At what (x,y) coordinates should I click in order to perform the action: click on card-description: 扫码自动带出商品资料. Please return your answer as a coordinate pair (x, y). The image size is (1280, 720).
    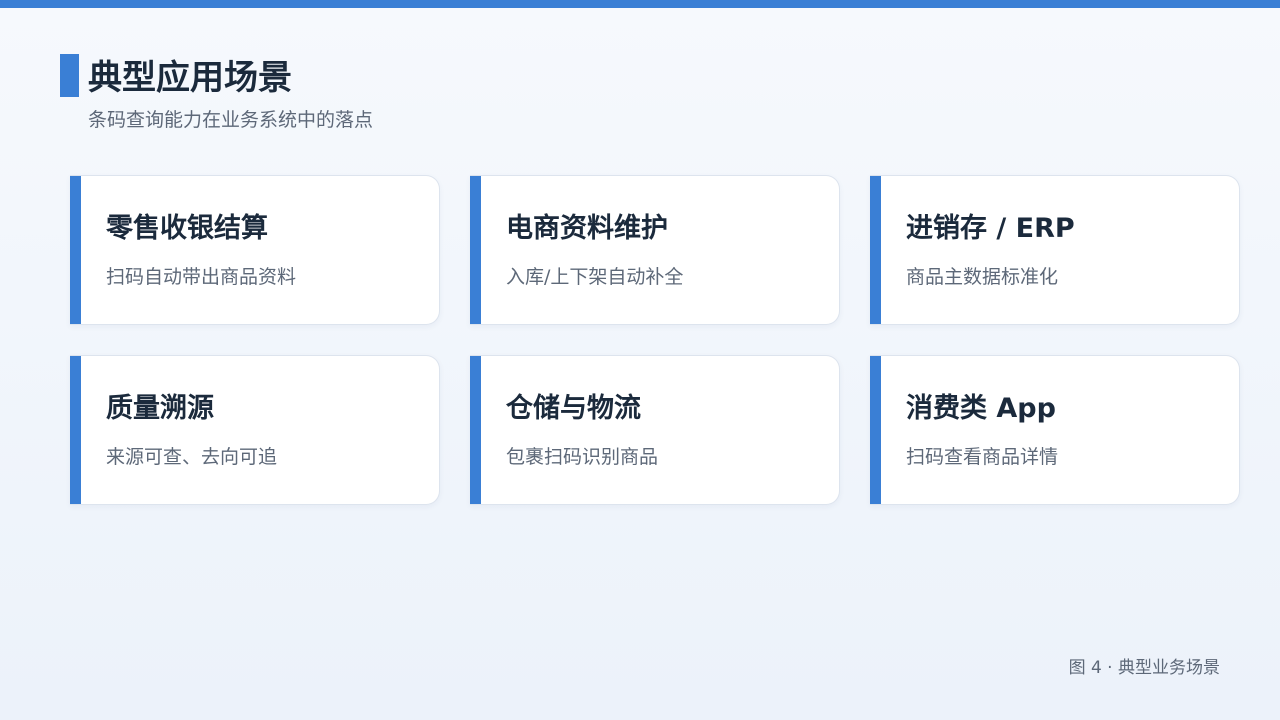
    Looking at the image, I should click on (201, 277).